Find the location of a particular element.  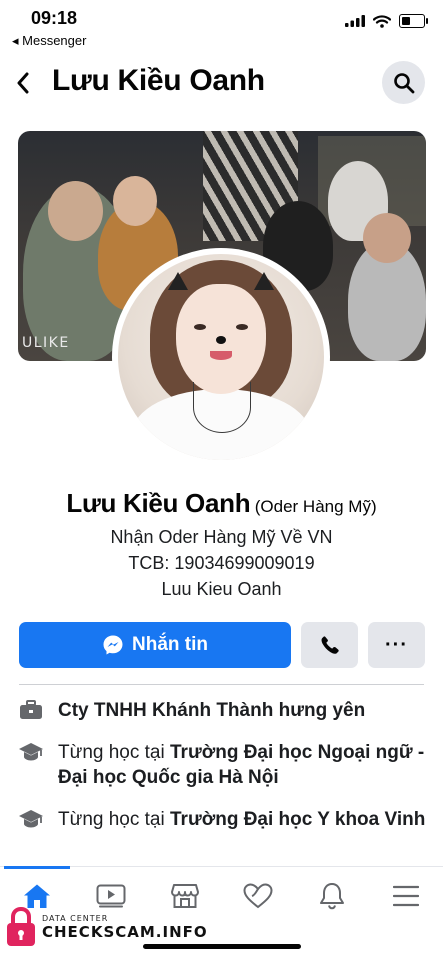

detail-education: Từng học tại Trường Đại học Y khoa Vinh is located at coordinates (223, 819).